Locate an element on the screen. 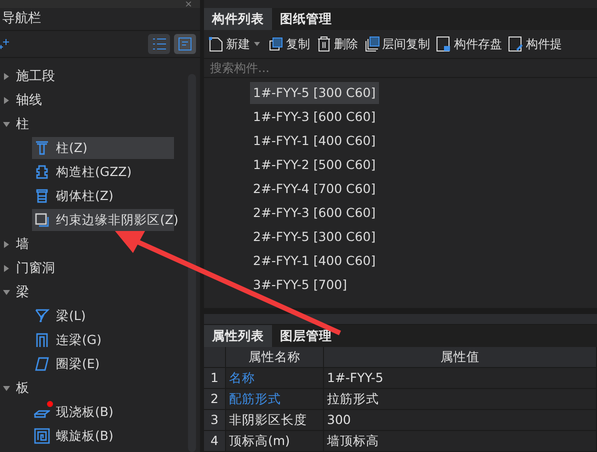 This screenshot has width=597, height=452. component-item: 1#-FYY-5 [300 C60] is located at coordinates (314, 93).